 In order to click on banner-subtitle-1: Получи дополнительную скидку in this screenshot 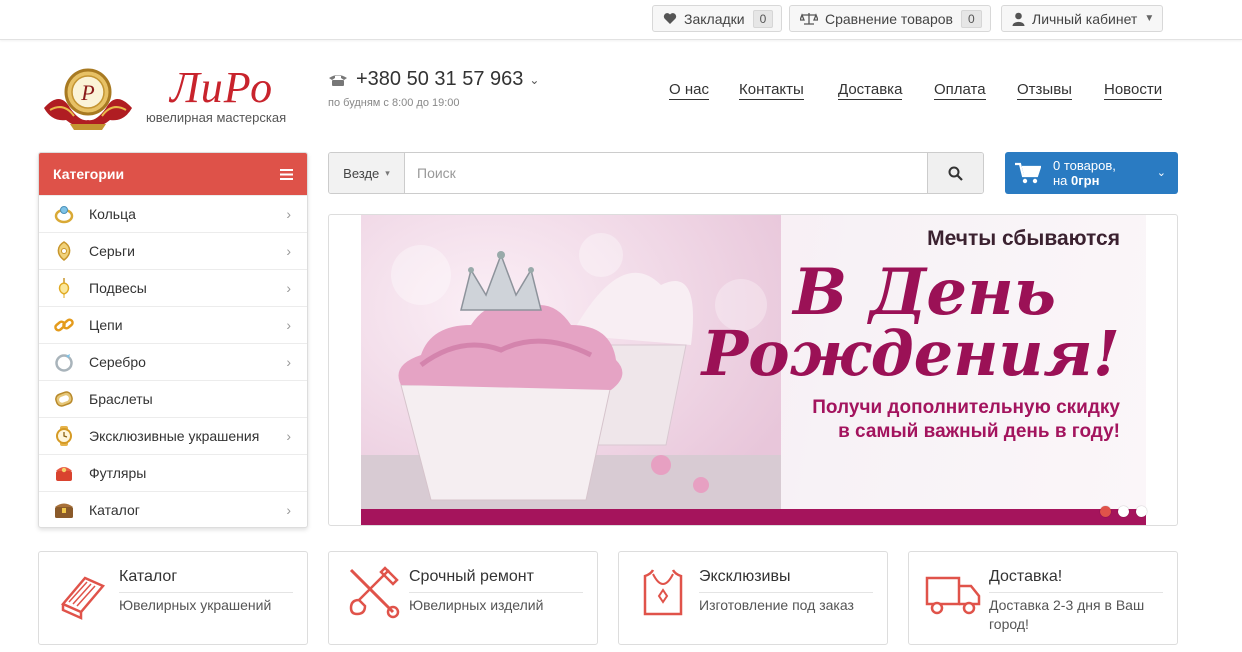, I will do `click(966, 407)`.